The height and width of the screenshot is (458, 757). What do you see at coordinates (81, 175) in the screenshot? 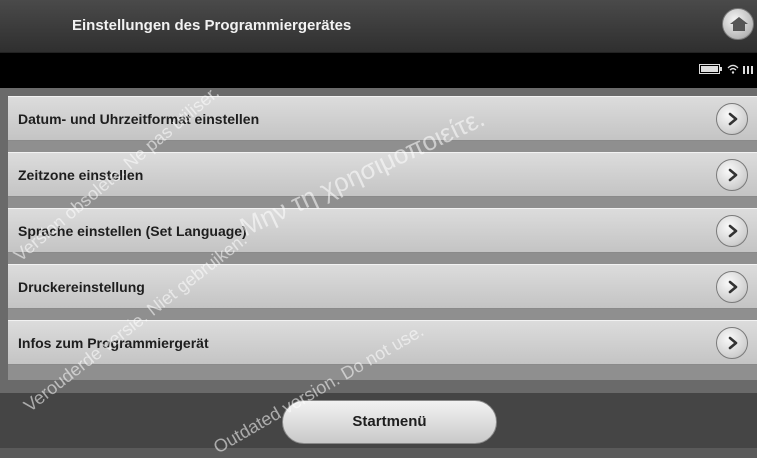
I see `menu-item-label: Zeitzone einstellen` at bounding box center [81, 175].